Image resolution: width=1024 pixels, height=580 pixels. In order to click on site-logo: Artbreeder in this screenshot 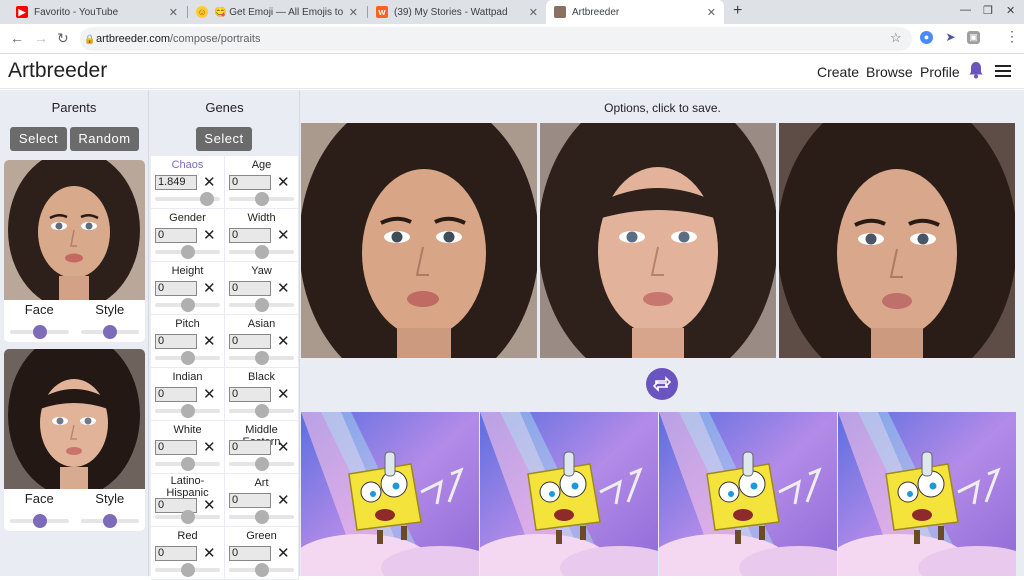, I will do `click(57, 71)`.